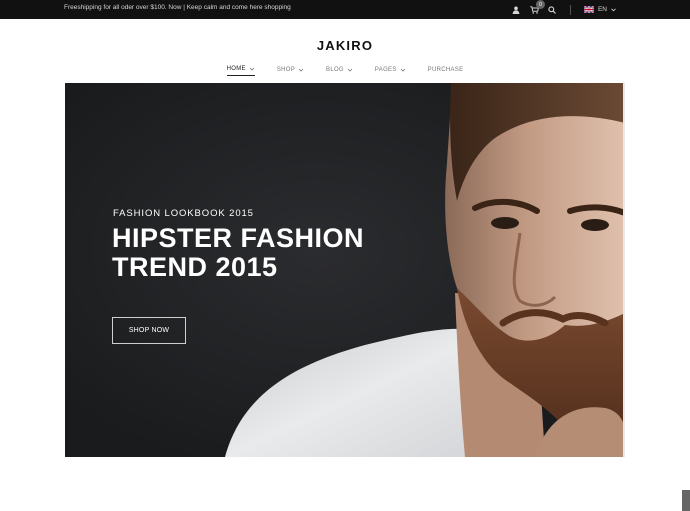 Image resolution: width=690 pixels, height=511 pixels. I want to click on nav-label: PURCHASE, so click(445, 69).